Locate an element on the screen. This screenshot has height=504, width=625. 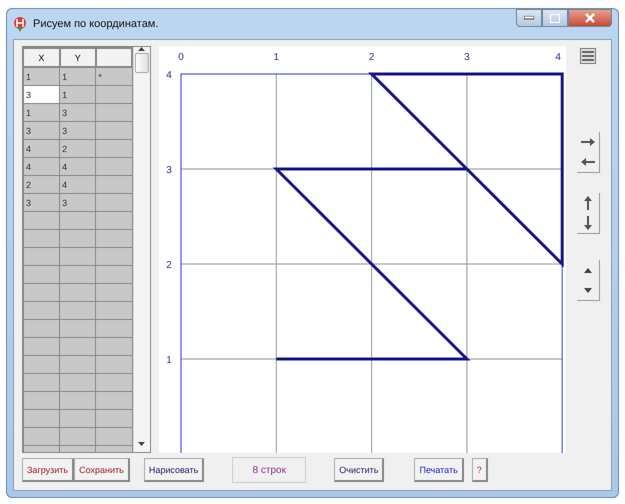
close-button is located at coordinates (590, 18).